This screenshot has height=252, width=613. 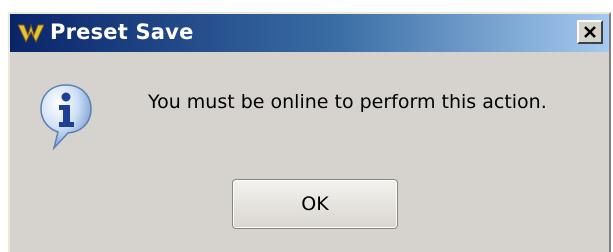 What do you see at coordinates (315, 204) in the screenshot?
I see `ok-button: OK` at bounding box center [315, 204].